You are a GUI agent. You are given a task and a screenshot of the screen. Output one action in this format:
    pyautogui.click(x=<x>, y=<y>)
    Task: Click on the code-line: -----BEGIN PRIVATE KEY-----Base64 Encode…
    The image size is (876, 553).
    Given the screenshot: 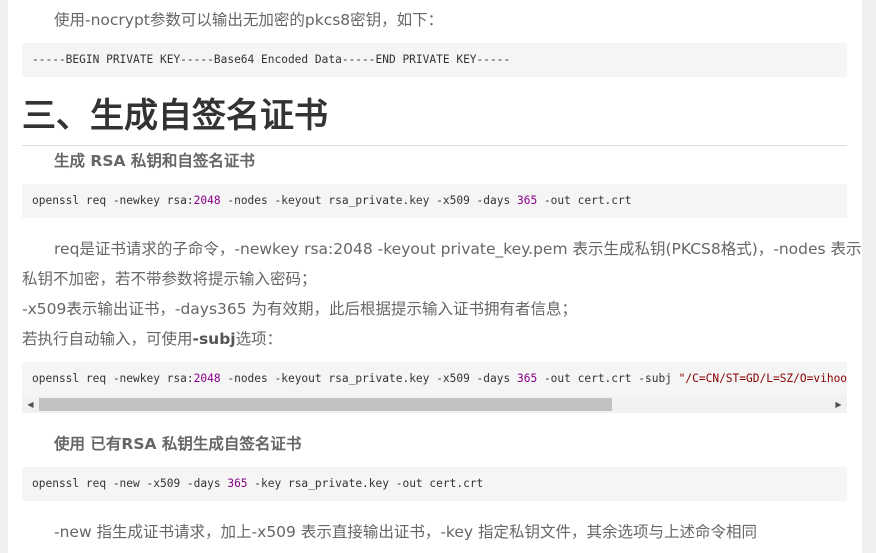 What is the action you would take?
    pyautogui.click(x=271, y=59)
    